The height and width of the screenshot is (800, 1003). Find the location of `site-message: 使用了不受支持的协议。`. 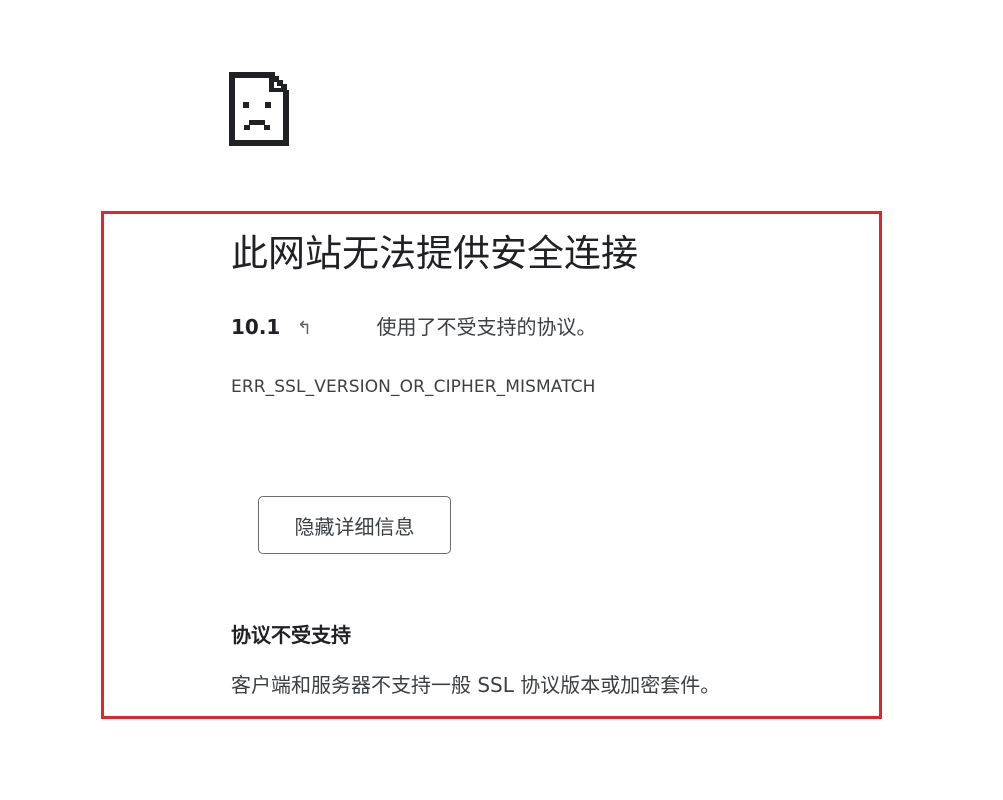

site-message: 使用了不受支持的协议。 is located at coordinates (486, 327).